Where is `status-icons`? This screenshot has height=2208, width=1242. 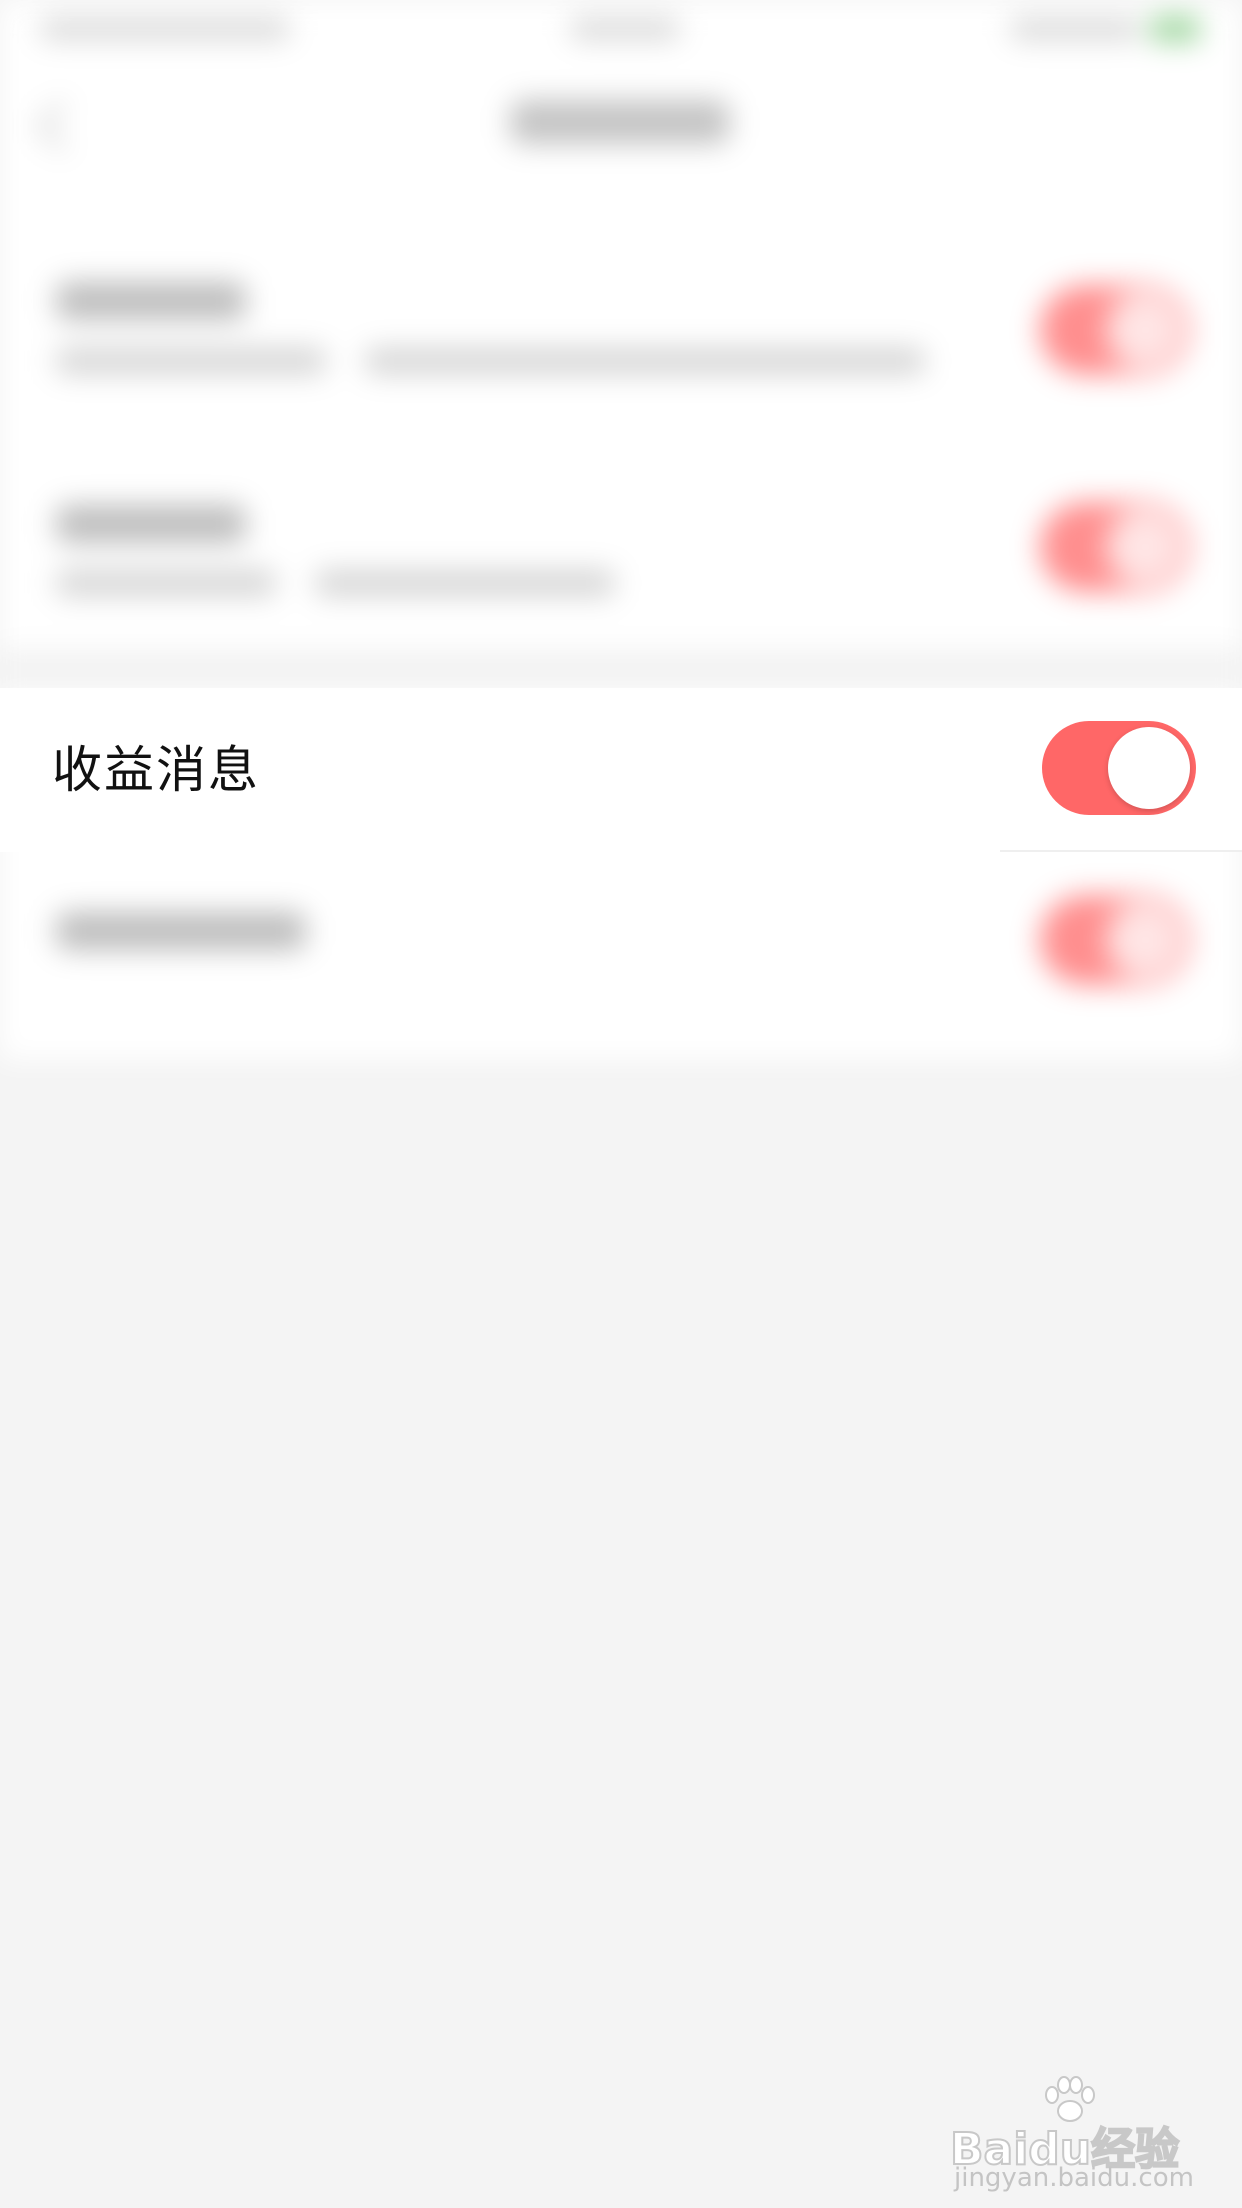
status-icons is located at coordinates (1075, 29).